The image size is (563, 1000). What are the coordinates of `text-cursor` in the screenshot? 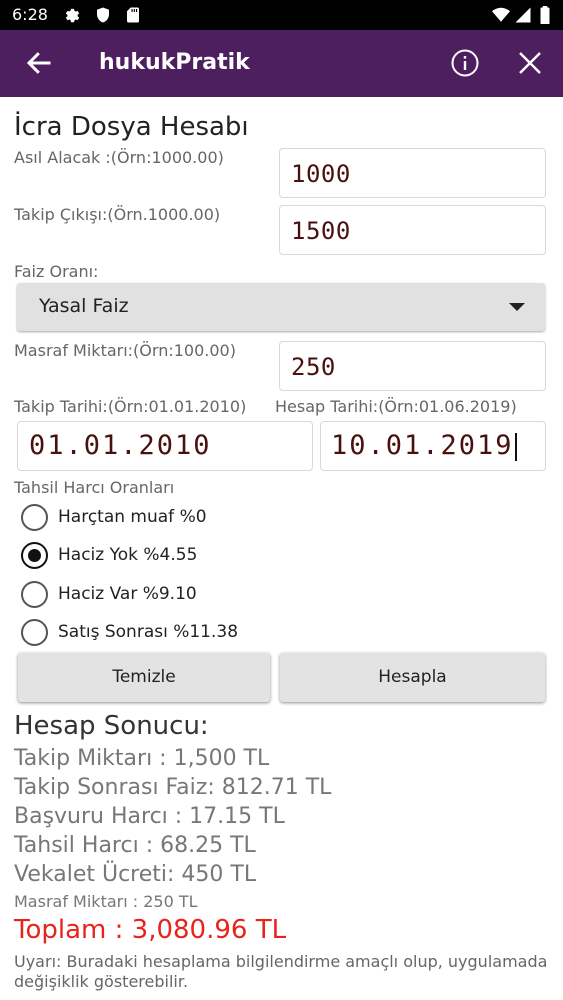 It's located at (515, 446).